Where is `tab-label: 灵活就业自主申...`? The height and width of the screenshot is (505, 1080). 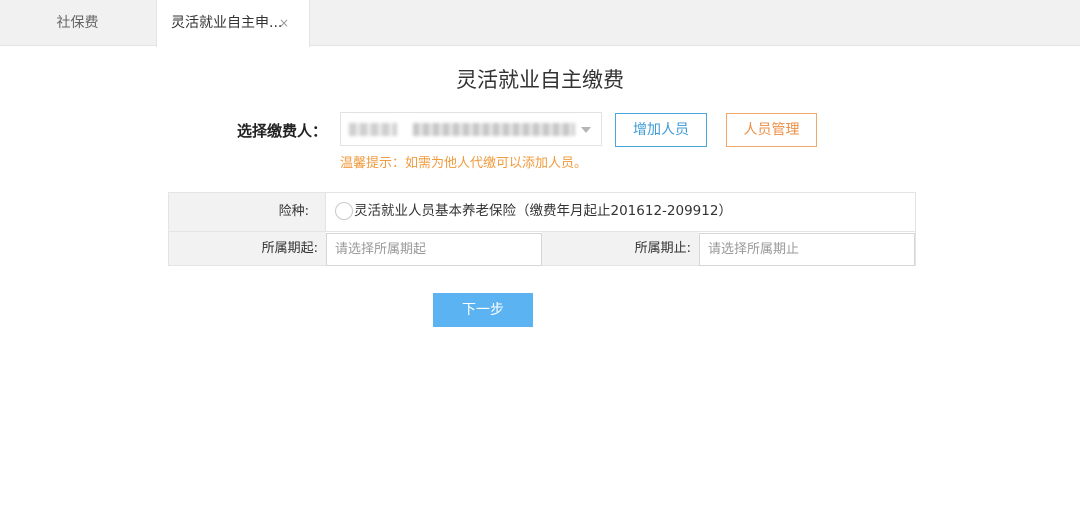 tab-label: 灵活就业自主申... is located at coordinates (227, 23).